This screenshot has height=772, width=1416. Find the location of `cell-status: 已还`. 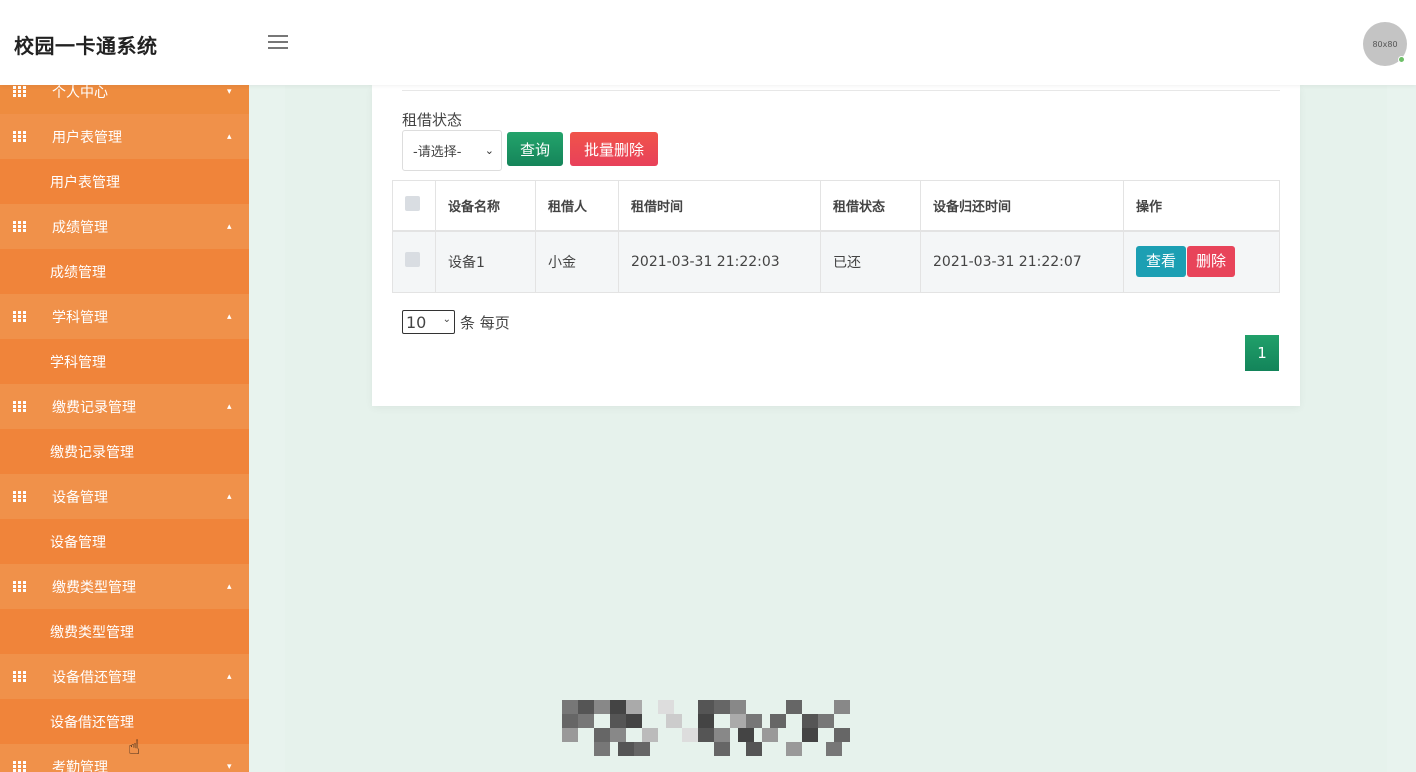

cell-status: 已还 is located at coordinates (870, 261).